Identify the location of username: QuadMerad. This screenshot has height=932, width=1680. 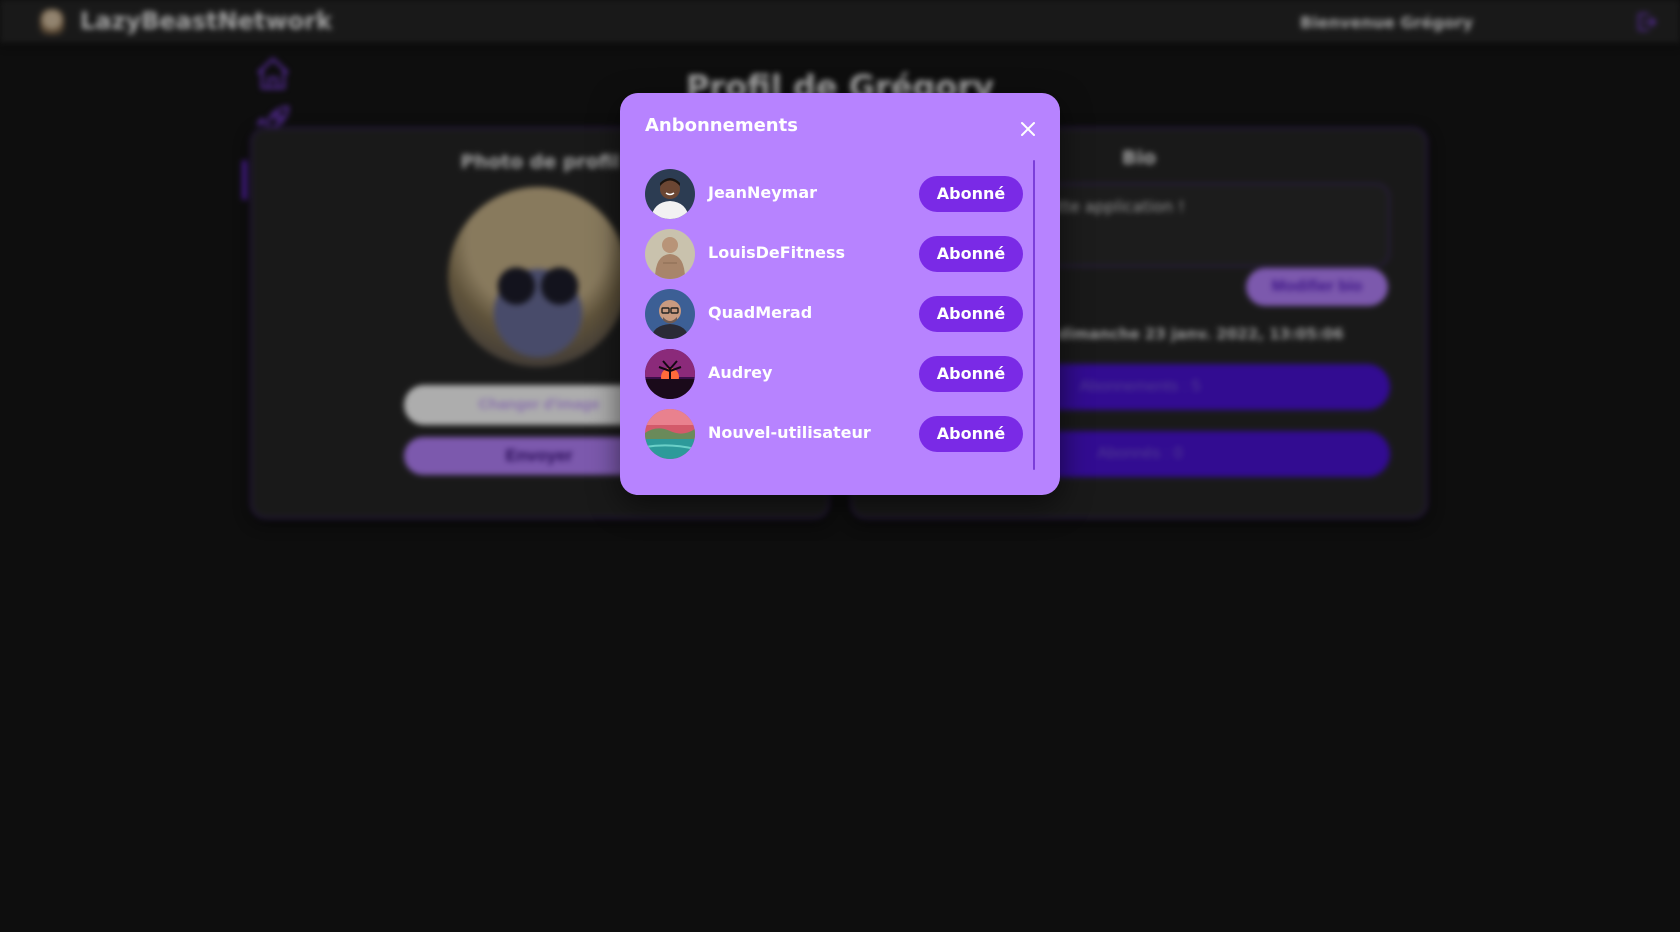
(760, 312).